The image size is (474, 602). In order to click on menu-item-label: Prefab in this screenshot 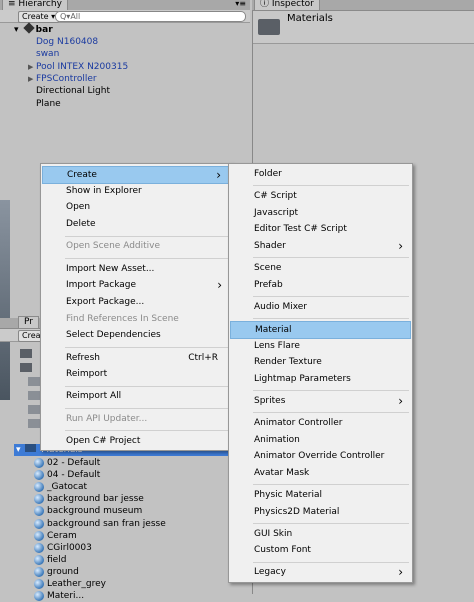, I will do `click(268, 284)`.